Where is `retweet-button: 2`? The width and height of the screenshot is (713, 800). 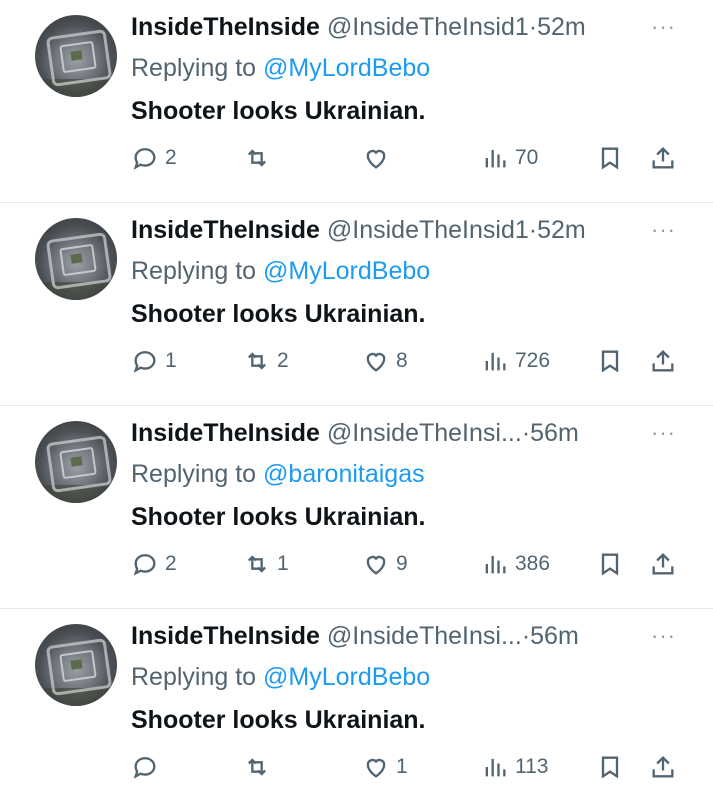
retweet-button: 2 is located at coordinates (266, 361).